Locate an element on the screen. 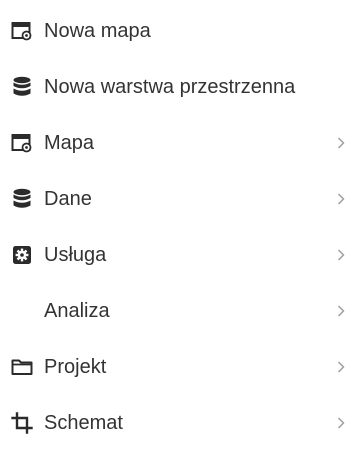  menu-item-icon-placeholder is located at coordinates (22, 311).